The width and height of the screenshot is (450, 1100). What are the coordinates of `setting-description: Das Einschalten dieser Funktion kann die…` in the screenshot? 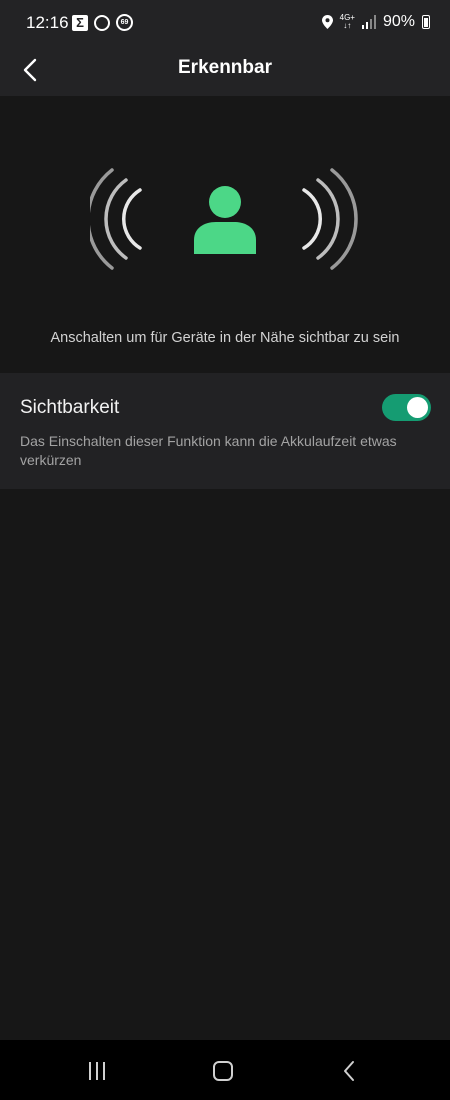 It's located at (208, 450).